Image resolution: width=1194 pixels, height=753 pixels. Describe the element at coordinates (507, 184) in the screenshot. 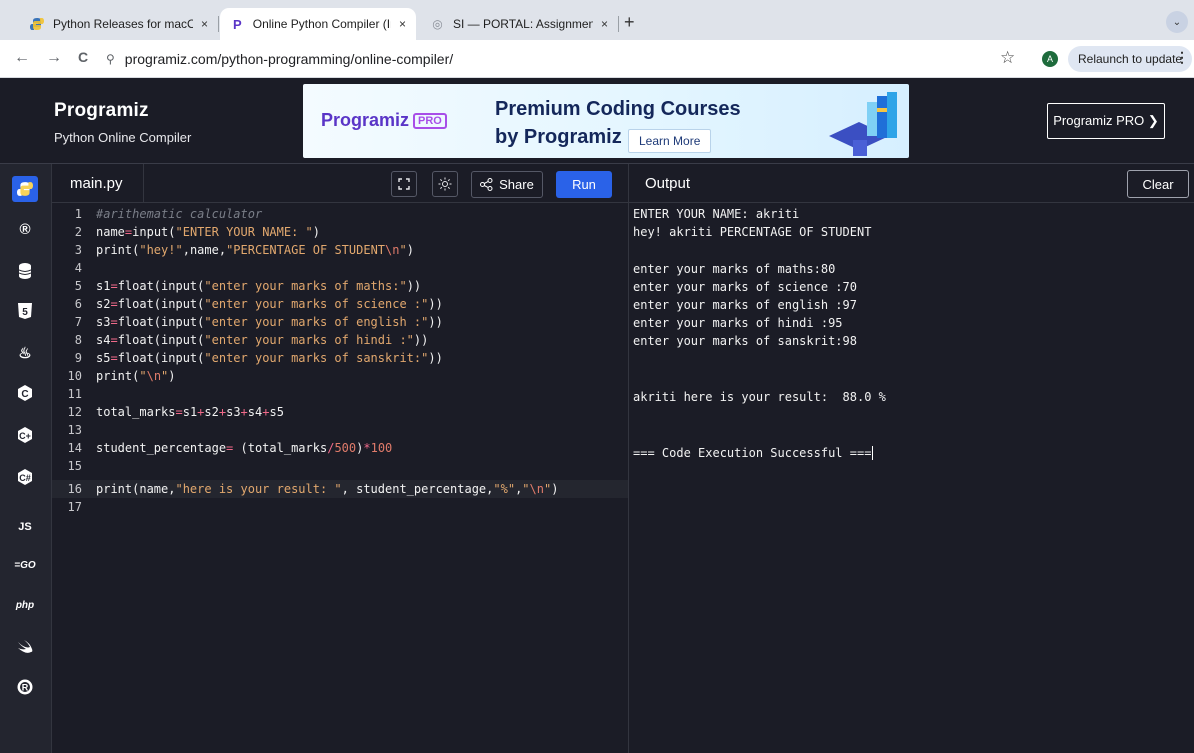

I see `share-button: Share` at that location.